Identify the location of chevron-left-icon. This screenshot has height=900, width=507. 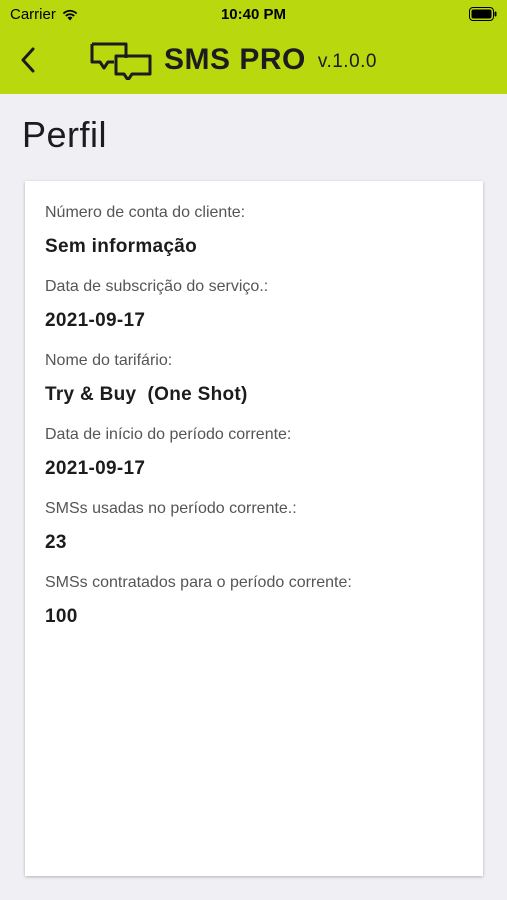
(28, 60).